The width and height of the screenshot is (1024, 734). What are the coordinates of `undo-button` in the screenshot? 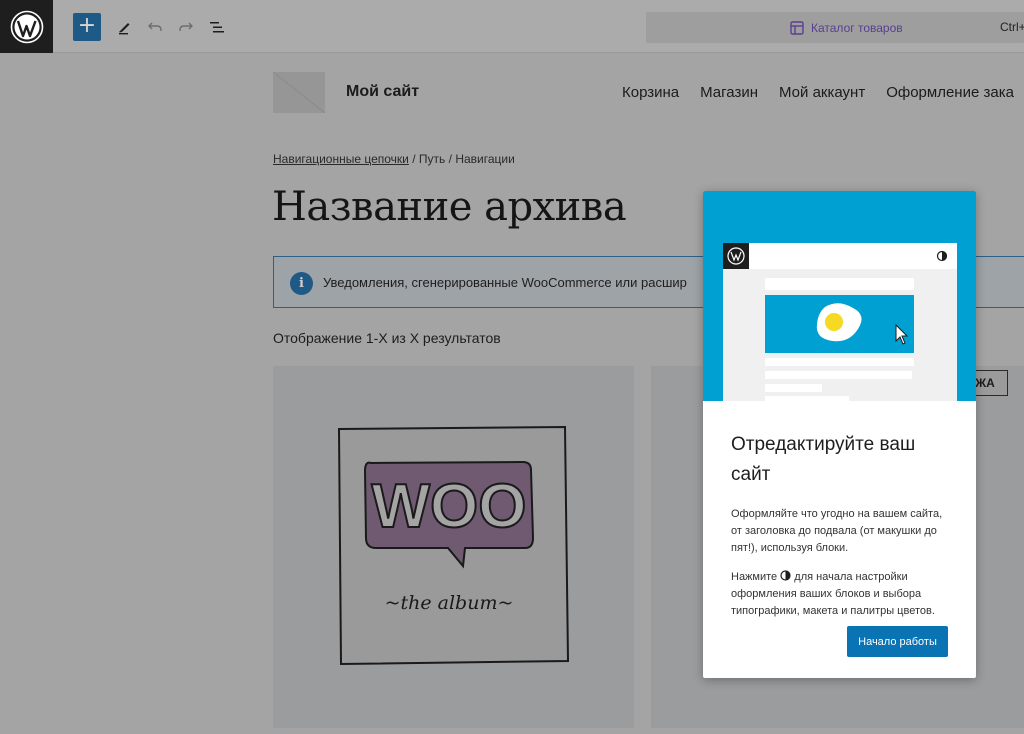 It's located at (155, 27).